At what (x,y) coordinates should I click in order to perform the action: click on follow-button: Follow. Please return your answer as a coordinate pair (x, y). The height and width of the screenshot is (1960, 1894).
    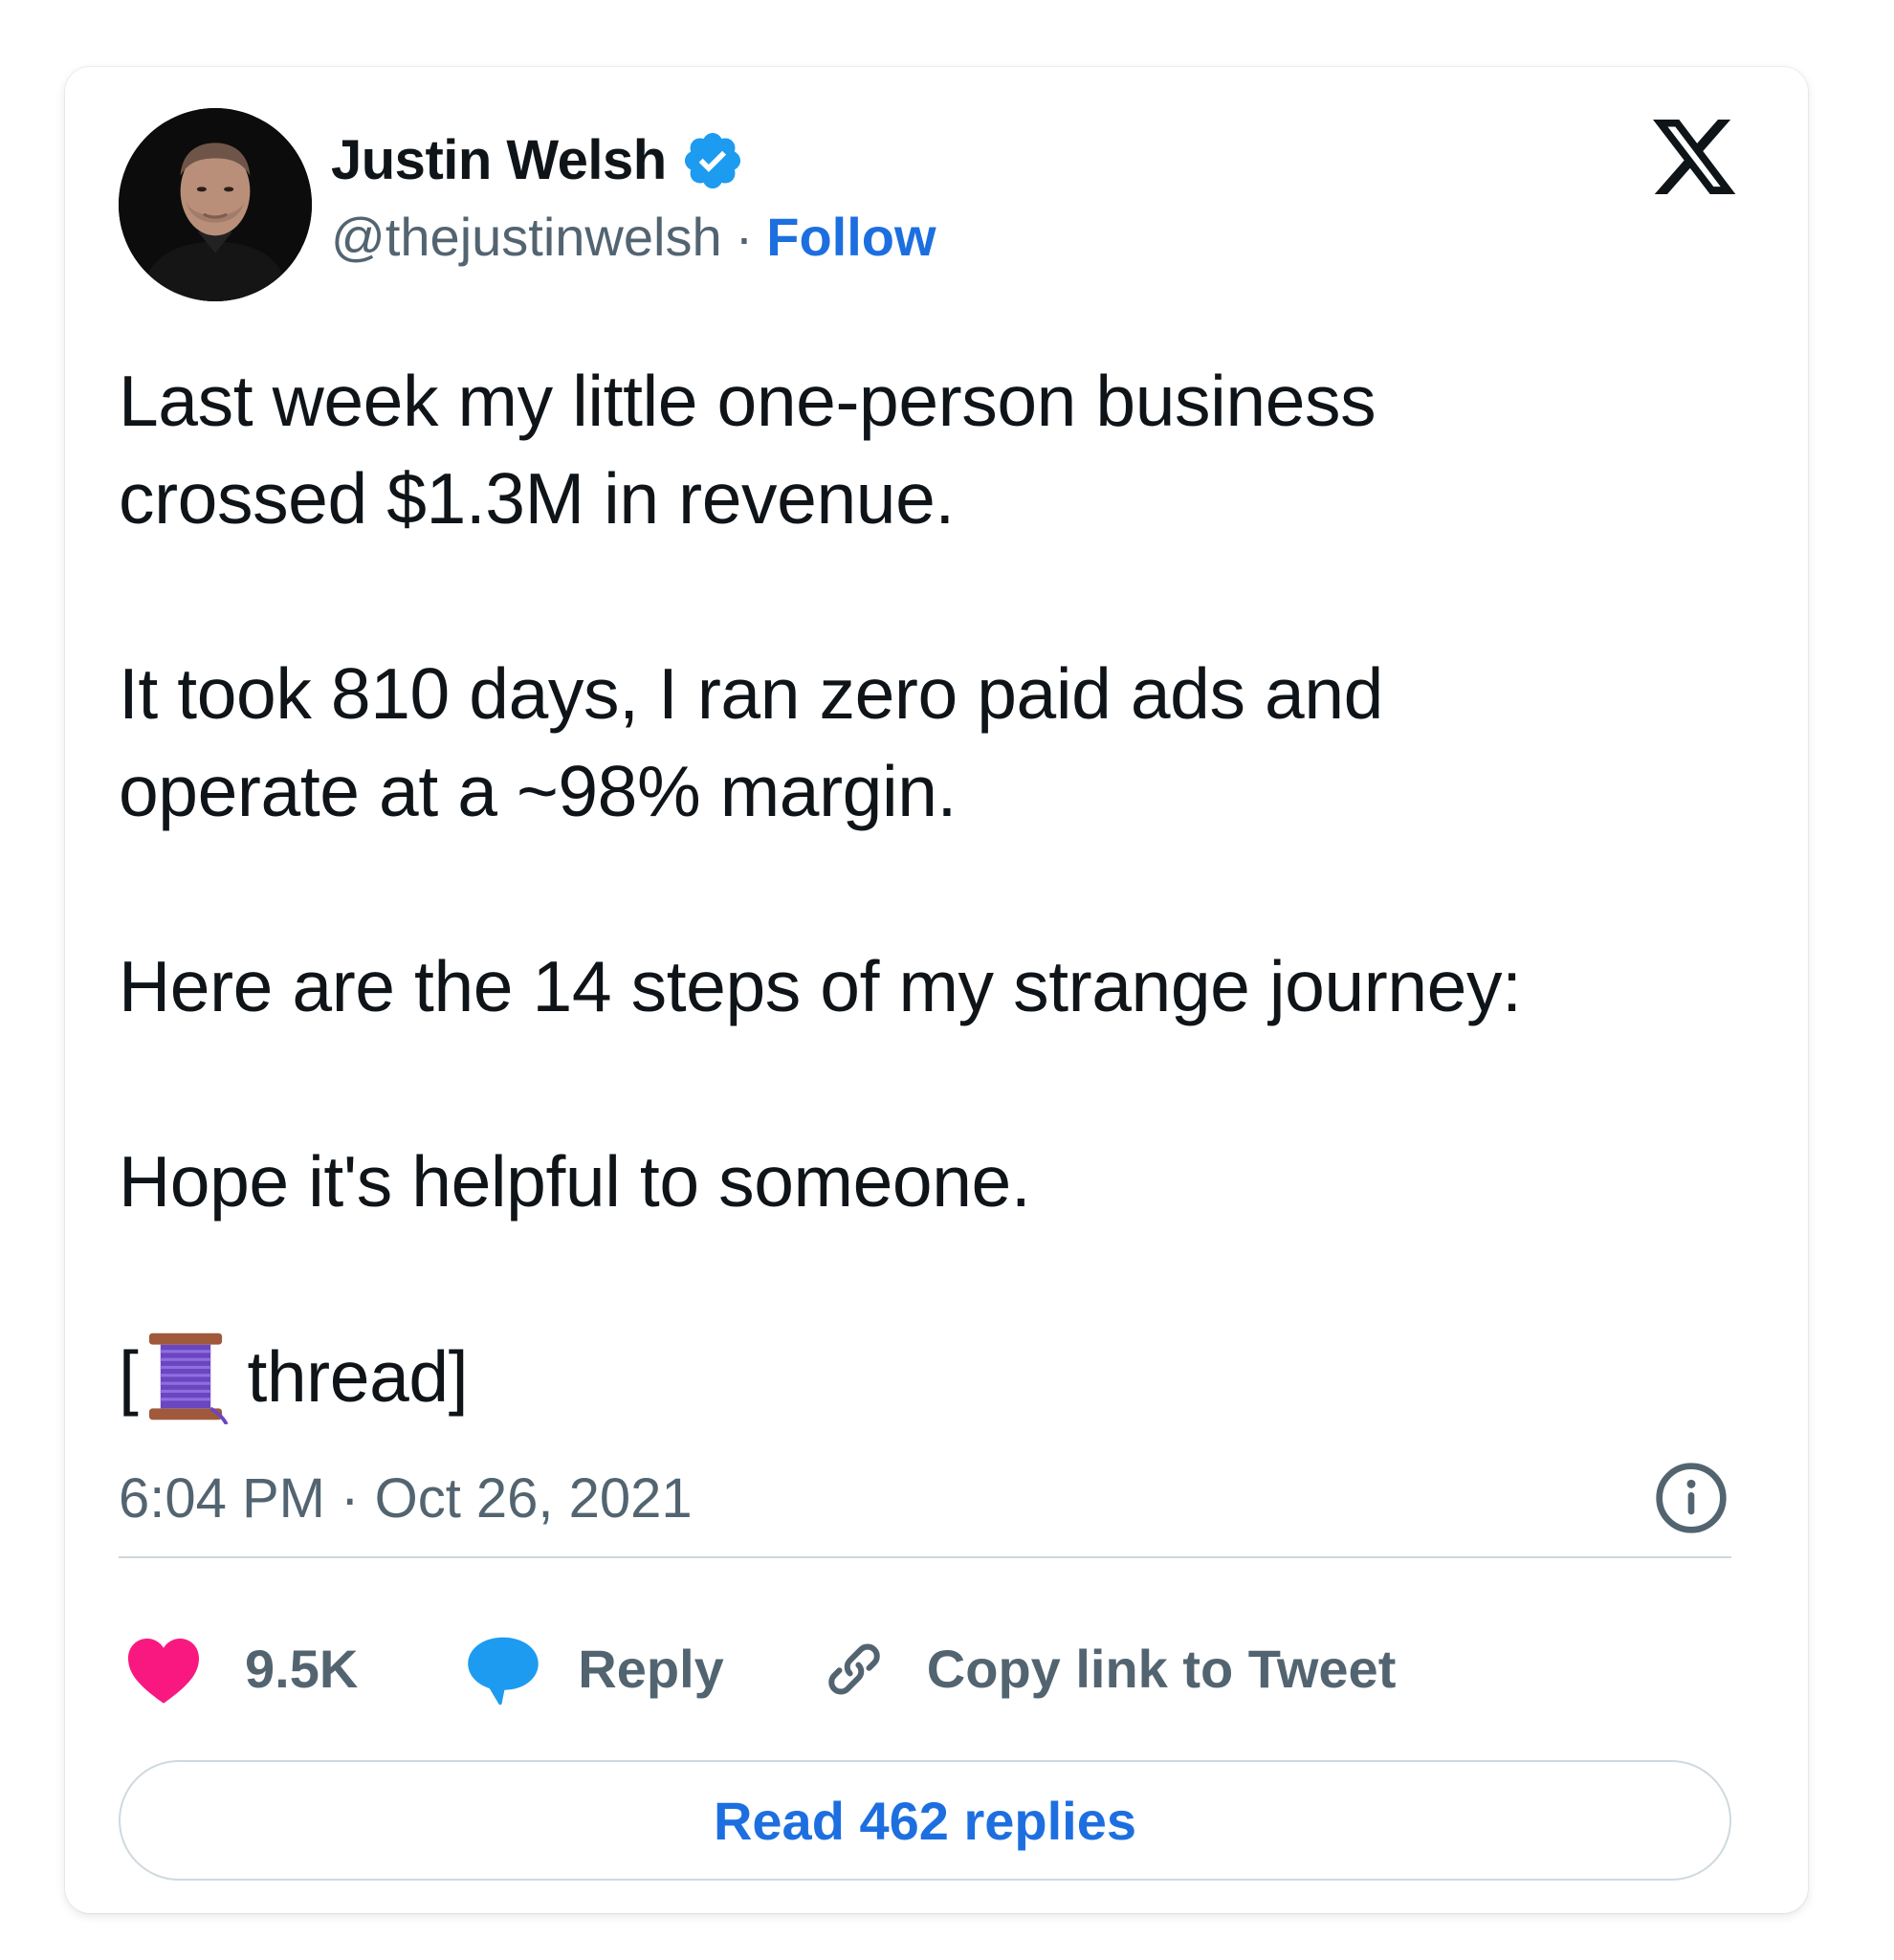
    Looking at the image, I should click on (851, 237).